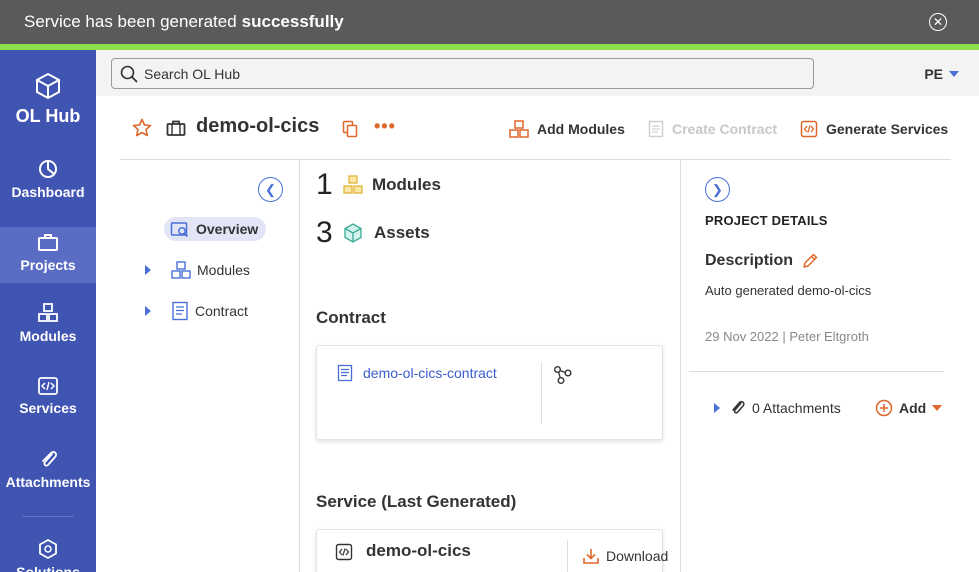 This screenshot has height=572, width=979. What do you see at coordinates (913, 408) in the screenshot?
I see `add-label: Add` at bounding box center [913, 408].